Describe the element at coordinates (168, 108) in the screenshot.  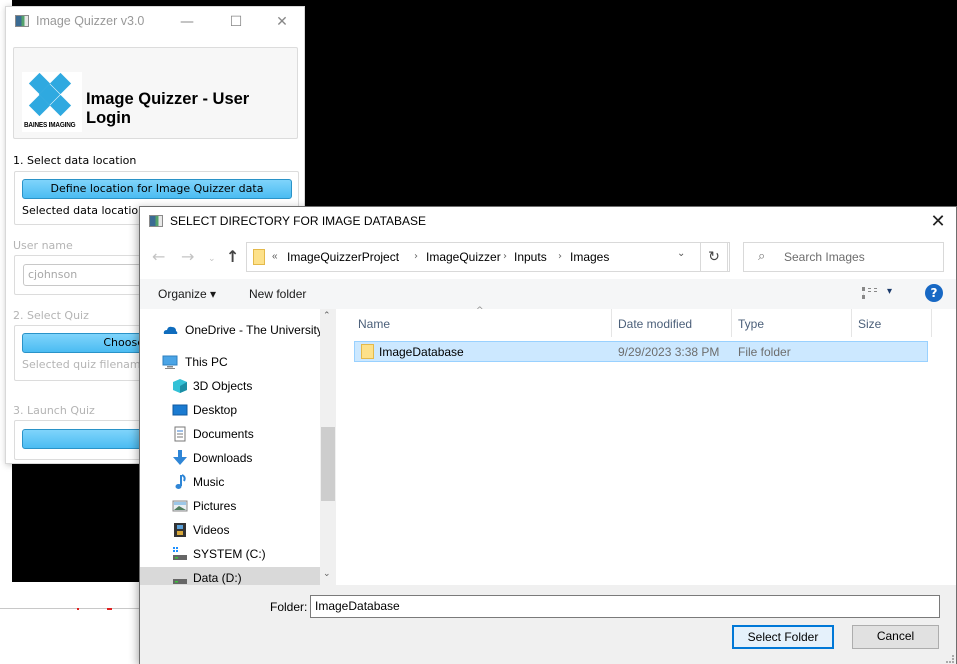
I see `login-title: Image Quizzer - User Login` at that location.